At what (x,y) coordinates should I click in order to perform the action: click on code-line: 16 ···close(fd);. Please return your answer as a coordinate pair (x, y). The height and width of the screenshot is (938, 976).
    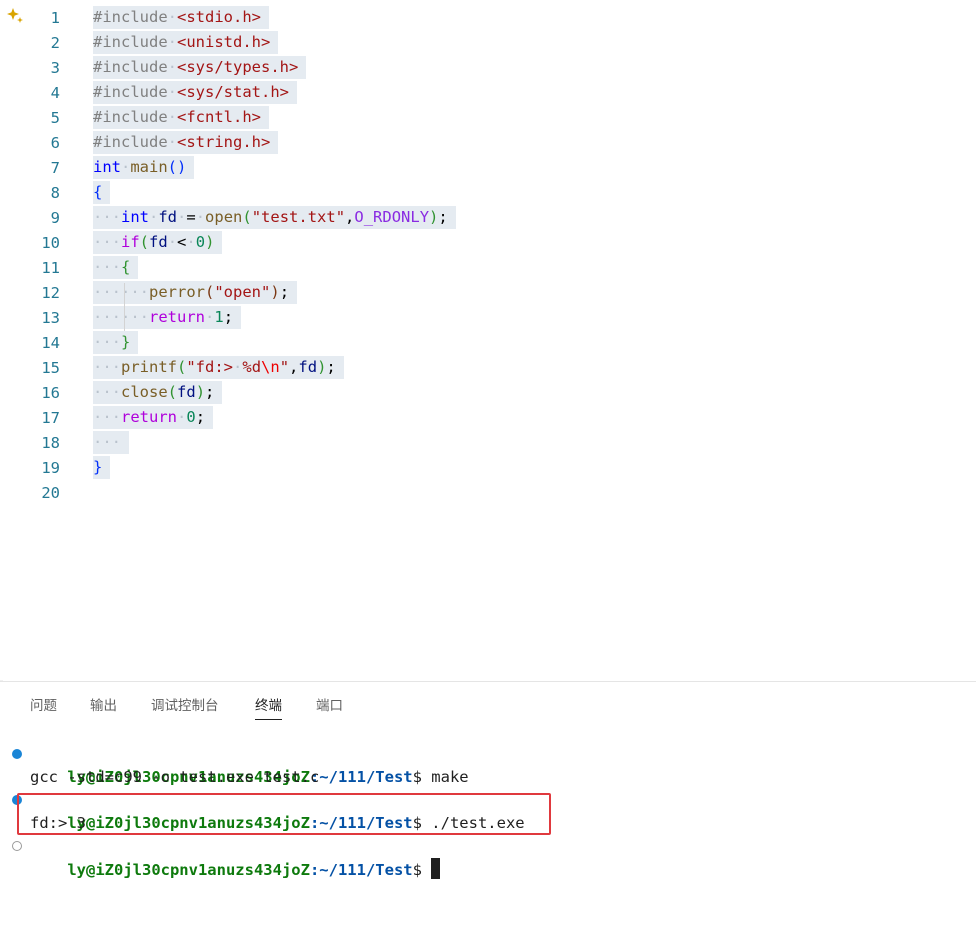
    Looking at the image, I should click on (488, 393).